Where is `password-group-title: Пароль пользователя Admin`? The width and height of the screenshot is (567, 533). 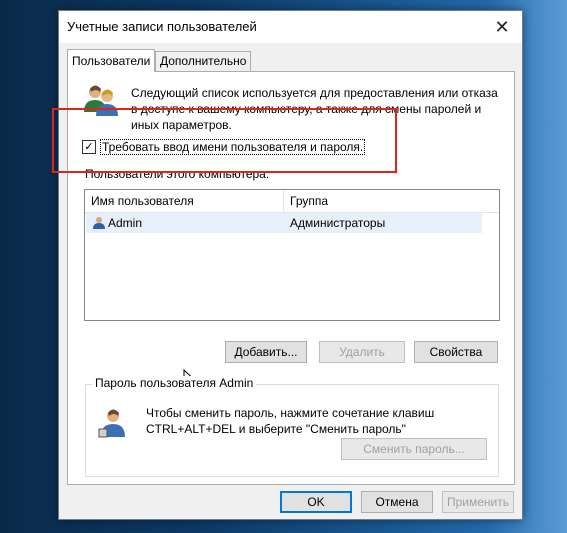
password-group-title: Пароль пользователя Admin is located at coordinates (174, 383).